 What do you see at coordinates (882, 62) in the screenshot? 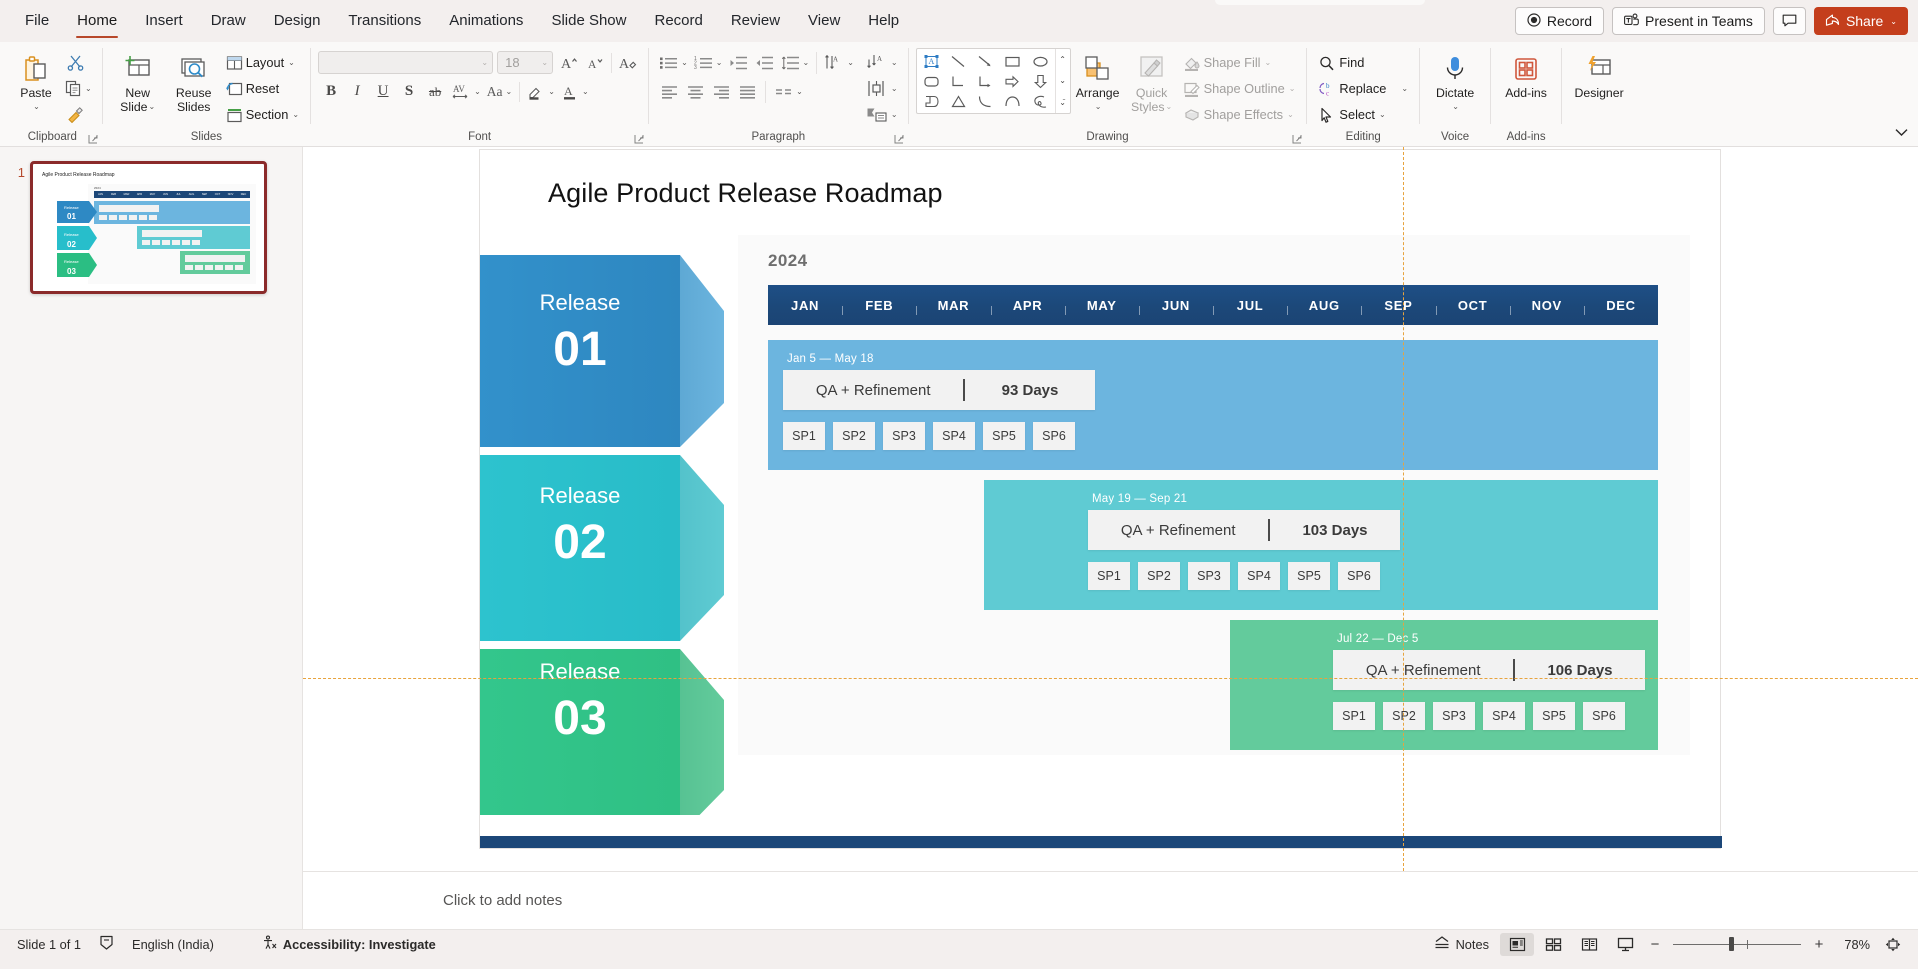
I see `align-text-vertical-button: A ⌄` at bounding box center [882, 62].